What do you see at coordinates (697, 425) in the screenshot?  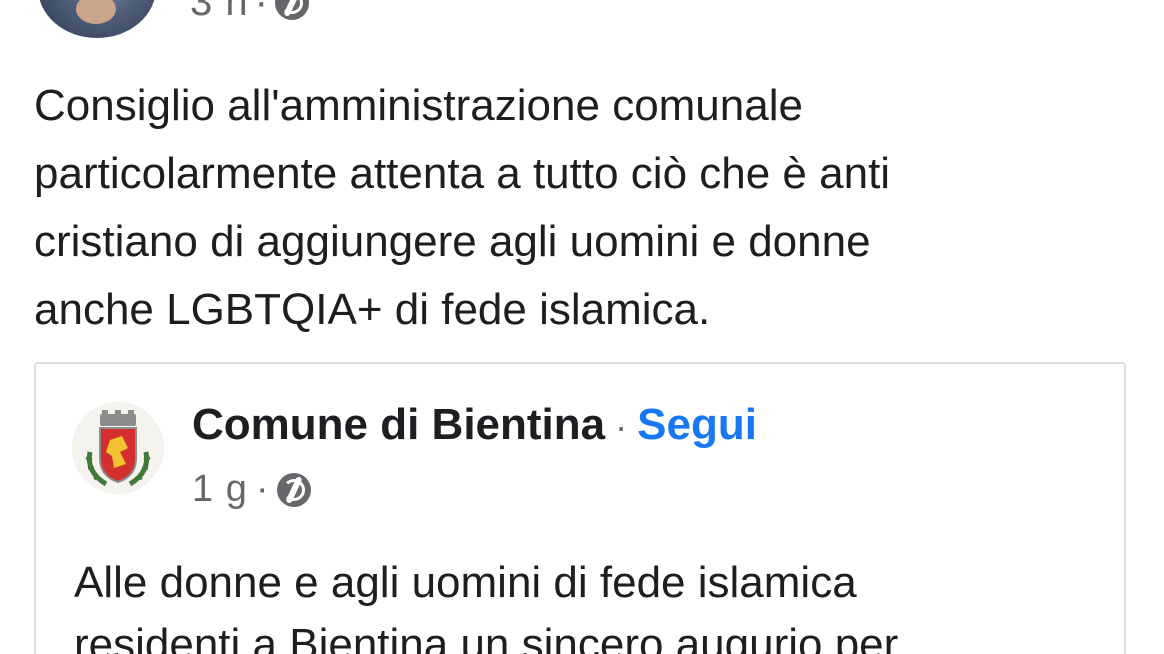 I see `follow-button: Segui` at bounding box center [697, 425].